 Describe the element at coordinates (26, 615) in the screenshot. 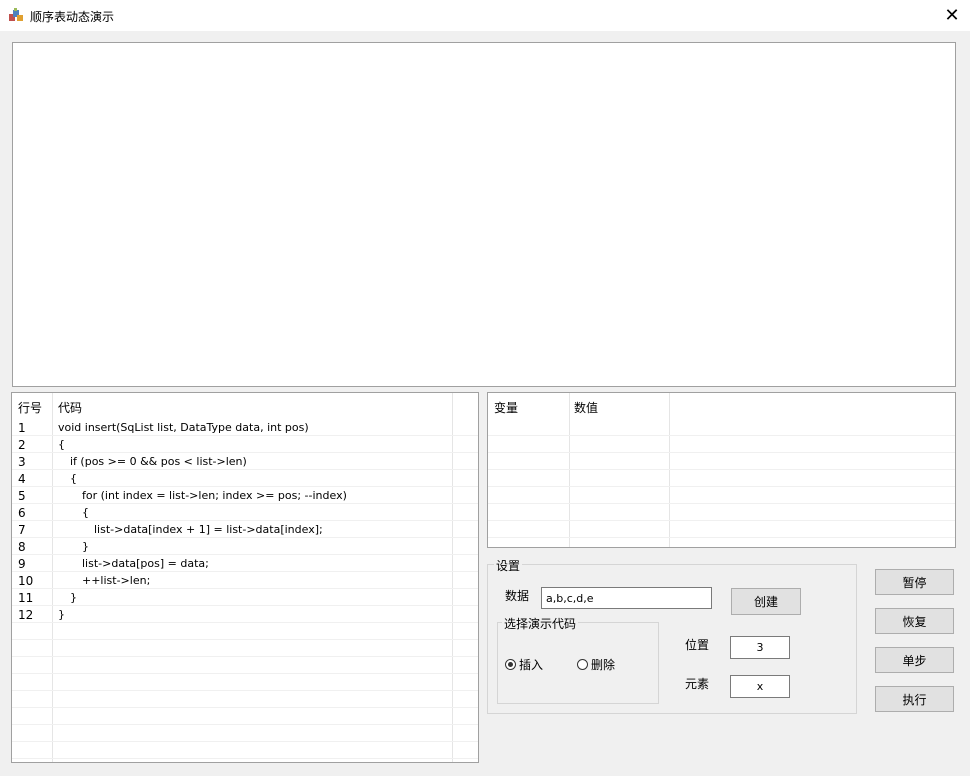

I see `code-line-number: 12` at that location.